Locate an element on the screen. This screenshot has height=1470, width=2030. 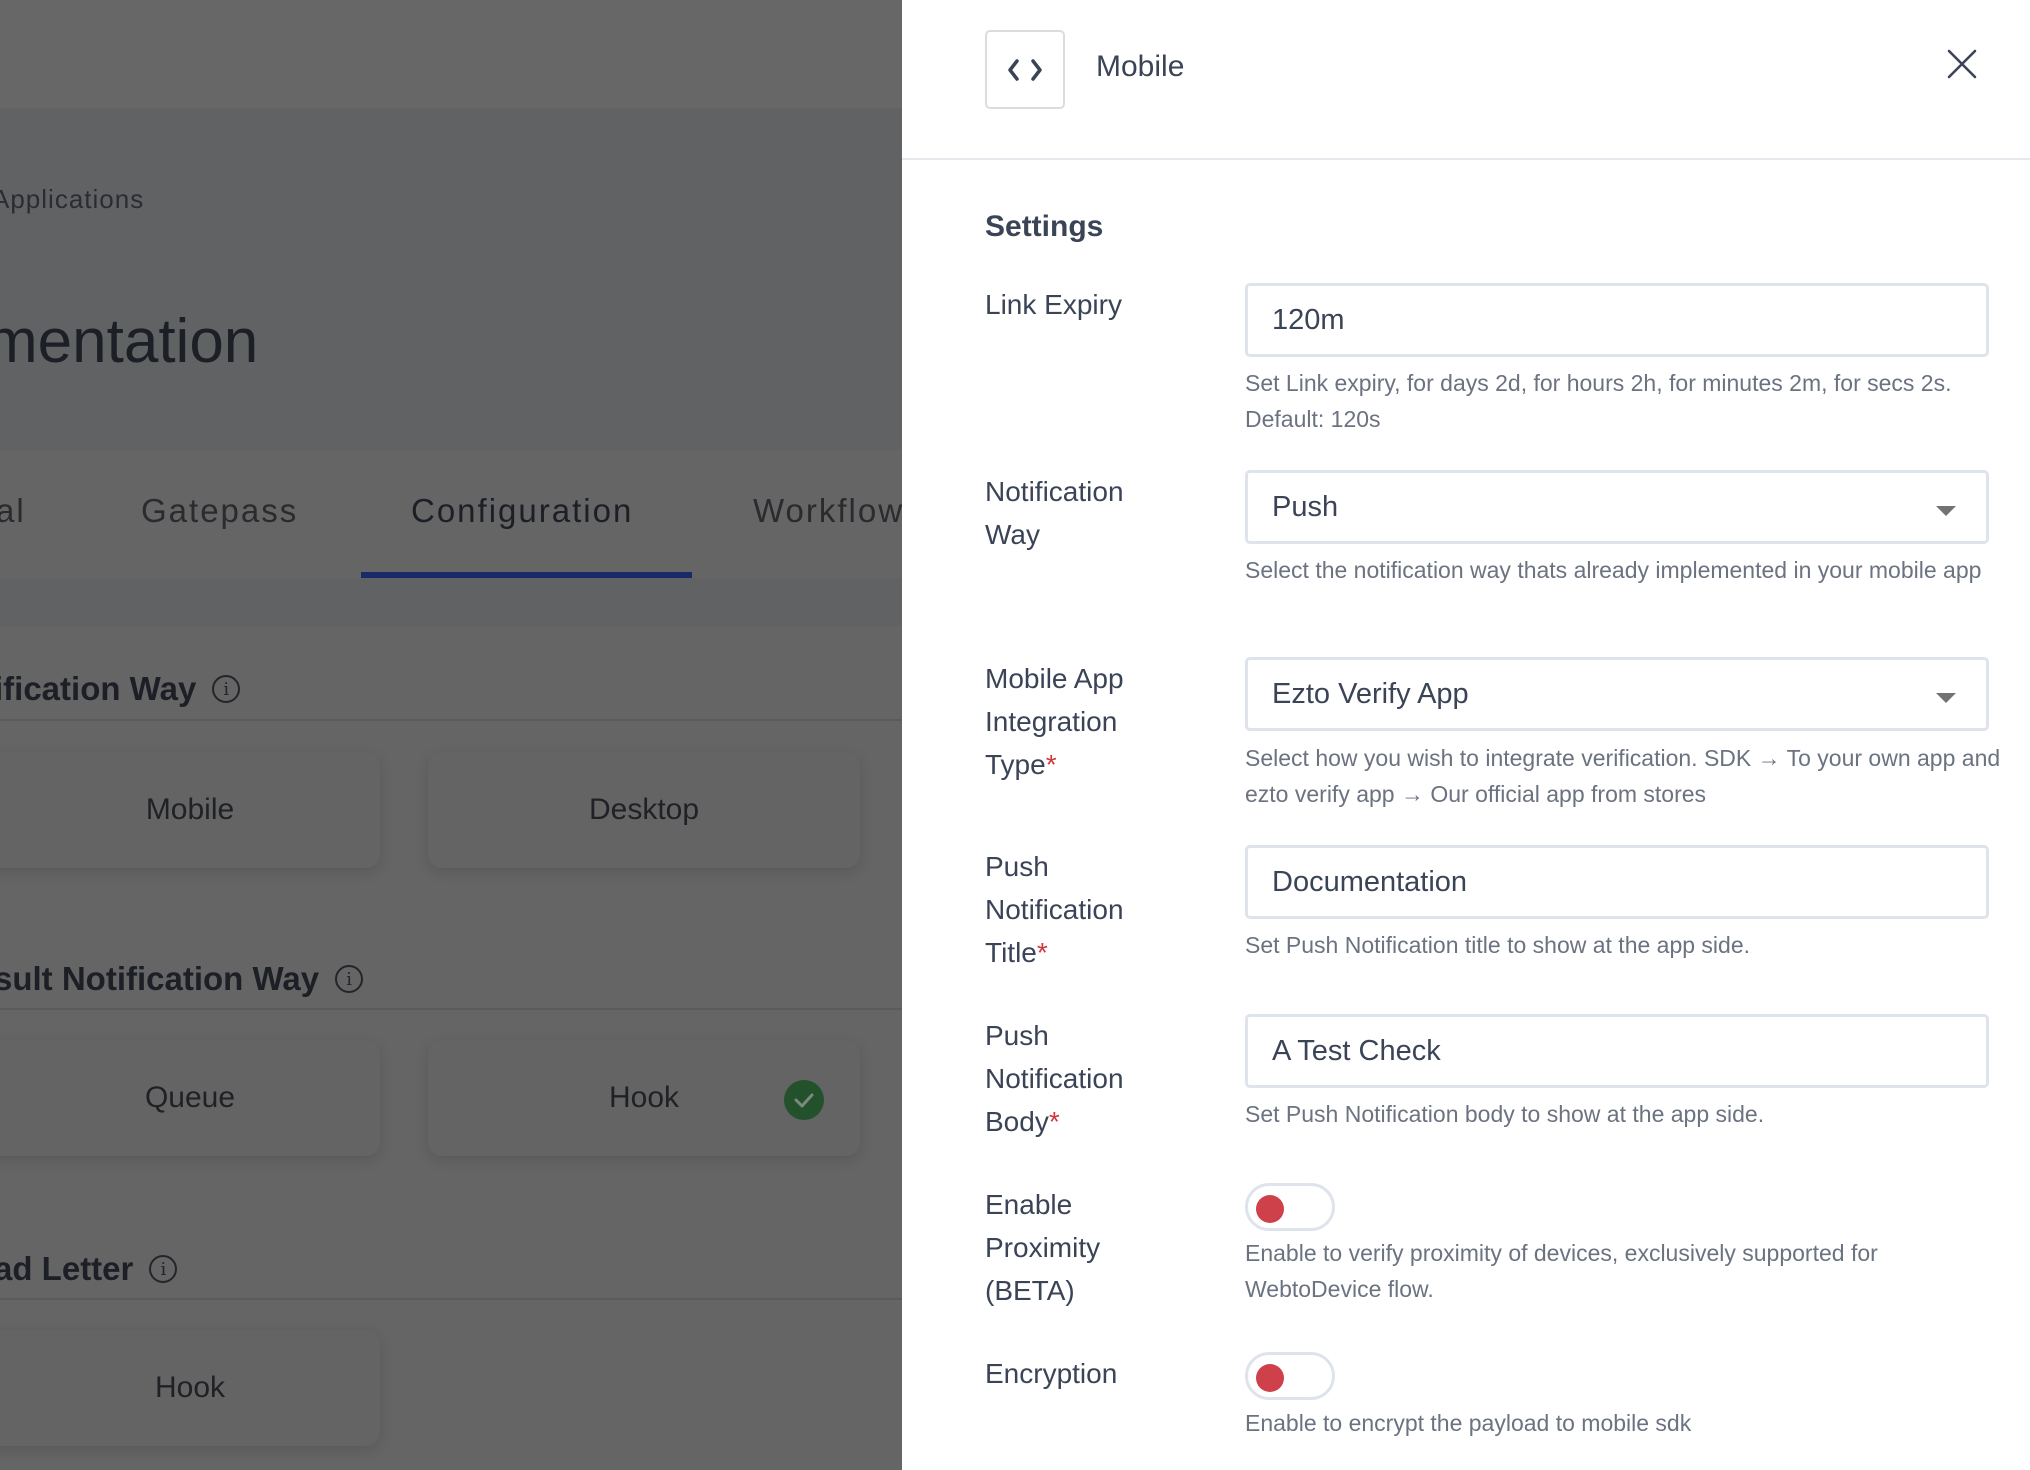
notification-way-select: Push is located at coordinates (1617, 507).